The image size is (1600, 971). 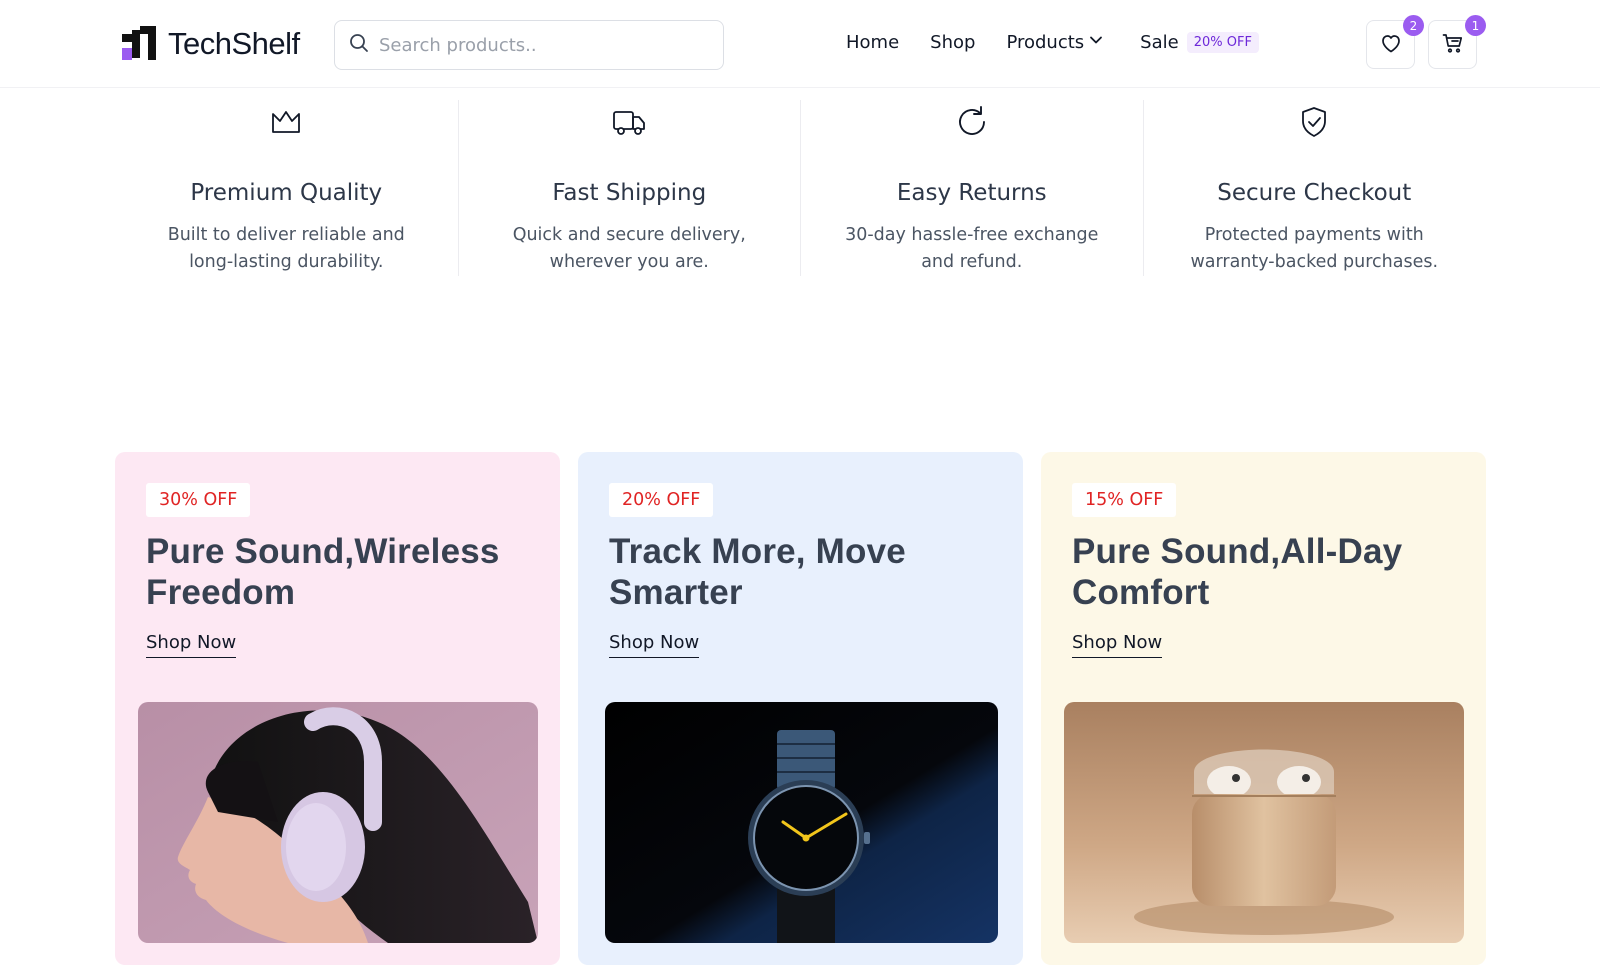 What do you see at coordinates (140, 44) in the screenshot?
I see `logo-mark-icon` at bounding box center [140, 44].